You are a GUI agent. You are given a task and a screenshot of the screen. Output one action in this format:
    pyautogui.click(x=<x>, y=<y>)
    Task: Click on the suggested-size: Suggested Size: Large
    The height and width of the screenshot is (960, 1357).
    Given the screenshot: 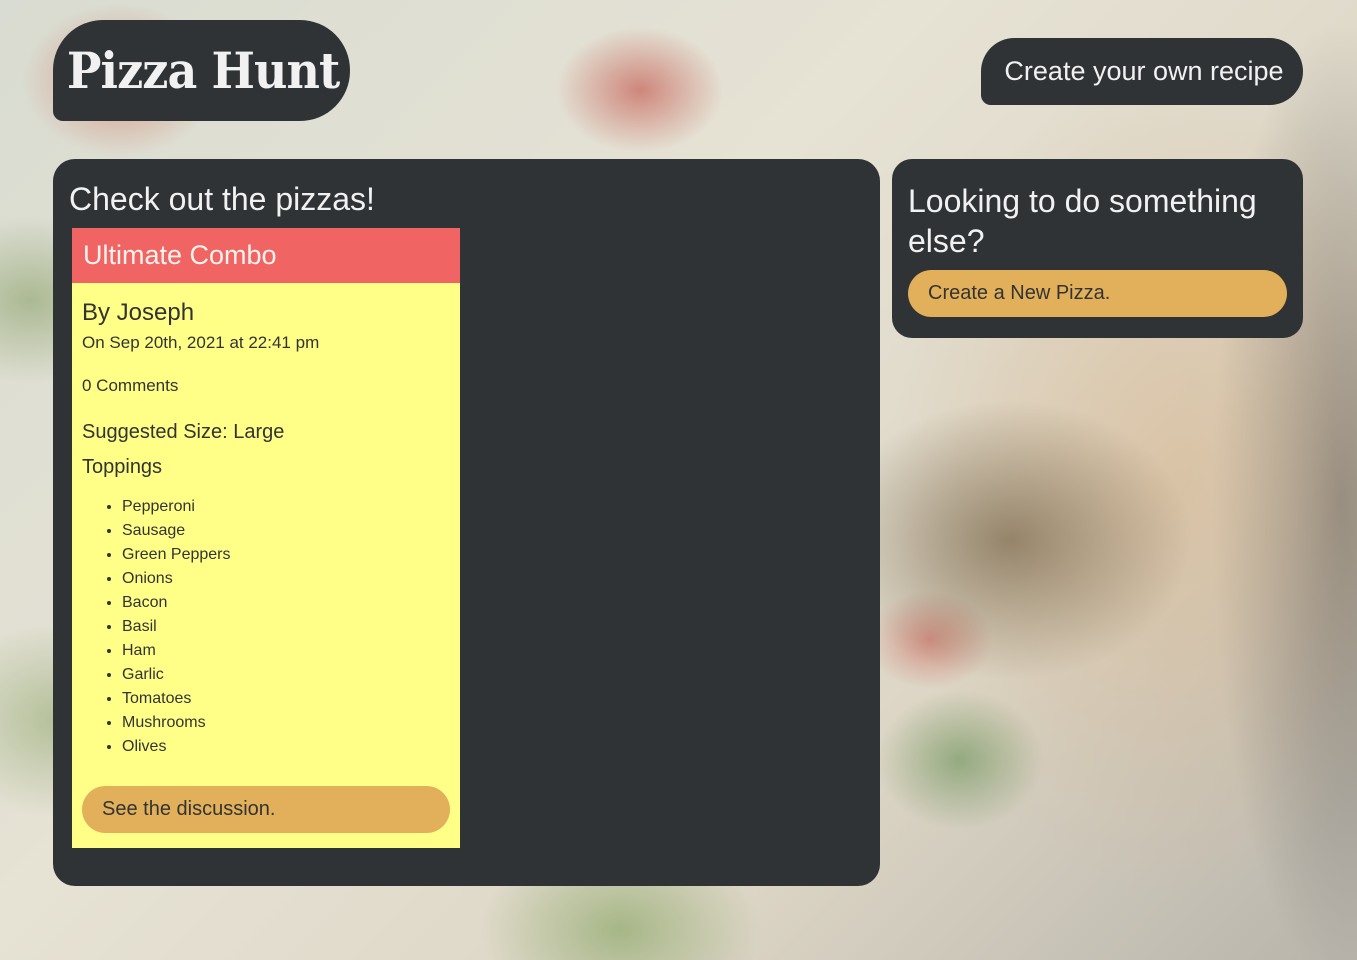 What is the action you would take?
    pyautogui.click(x=183, y=432)
    